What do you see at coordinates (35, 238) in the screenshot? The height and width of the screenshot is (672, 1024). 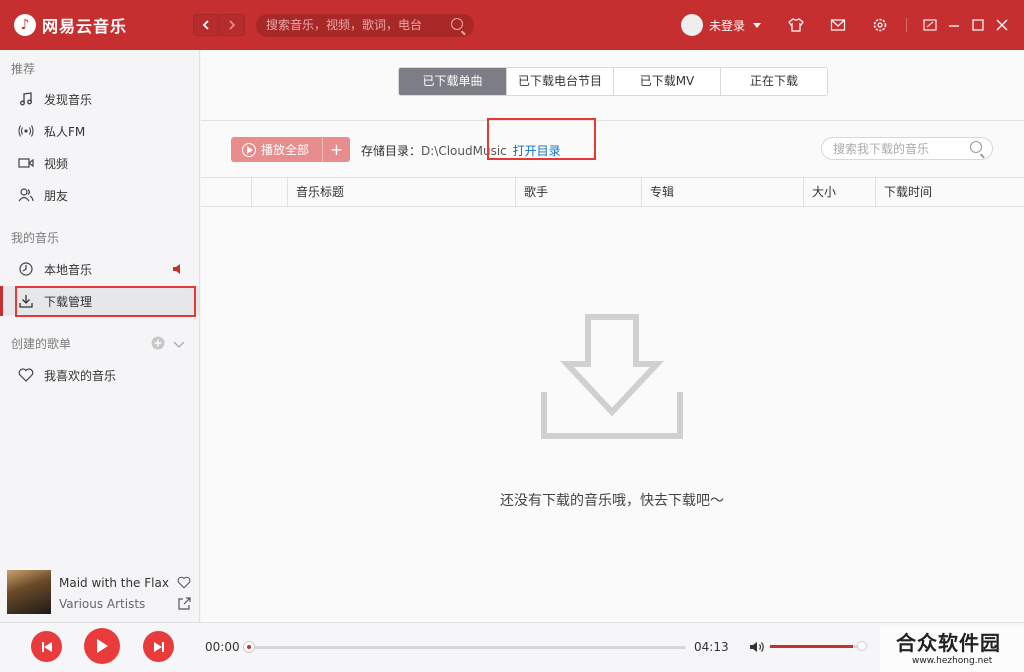 I see `section-title-my-music: 我的音乐` at bounding box center [35, 238].